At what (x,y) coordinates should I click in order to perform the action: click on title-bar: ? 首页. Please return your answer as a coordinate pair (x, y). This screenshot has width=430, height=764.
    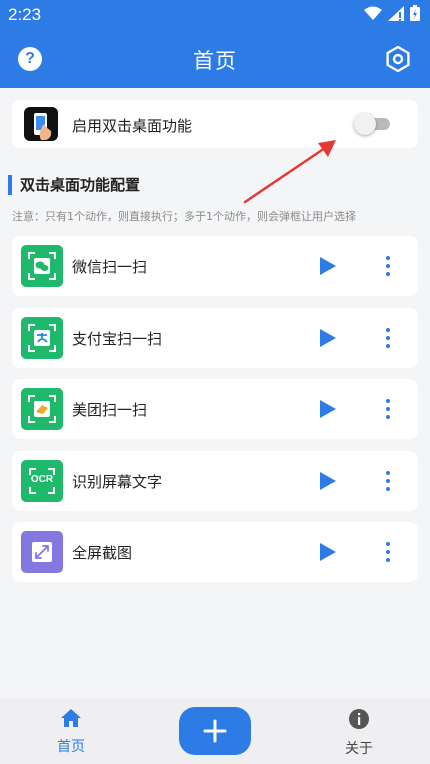
    Looking at the image, I should click on (215, 59).